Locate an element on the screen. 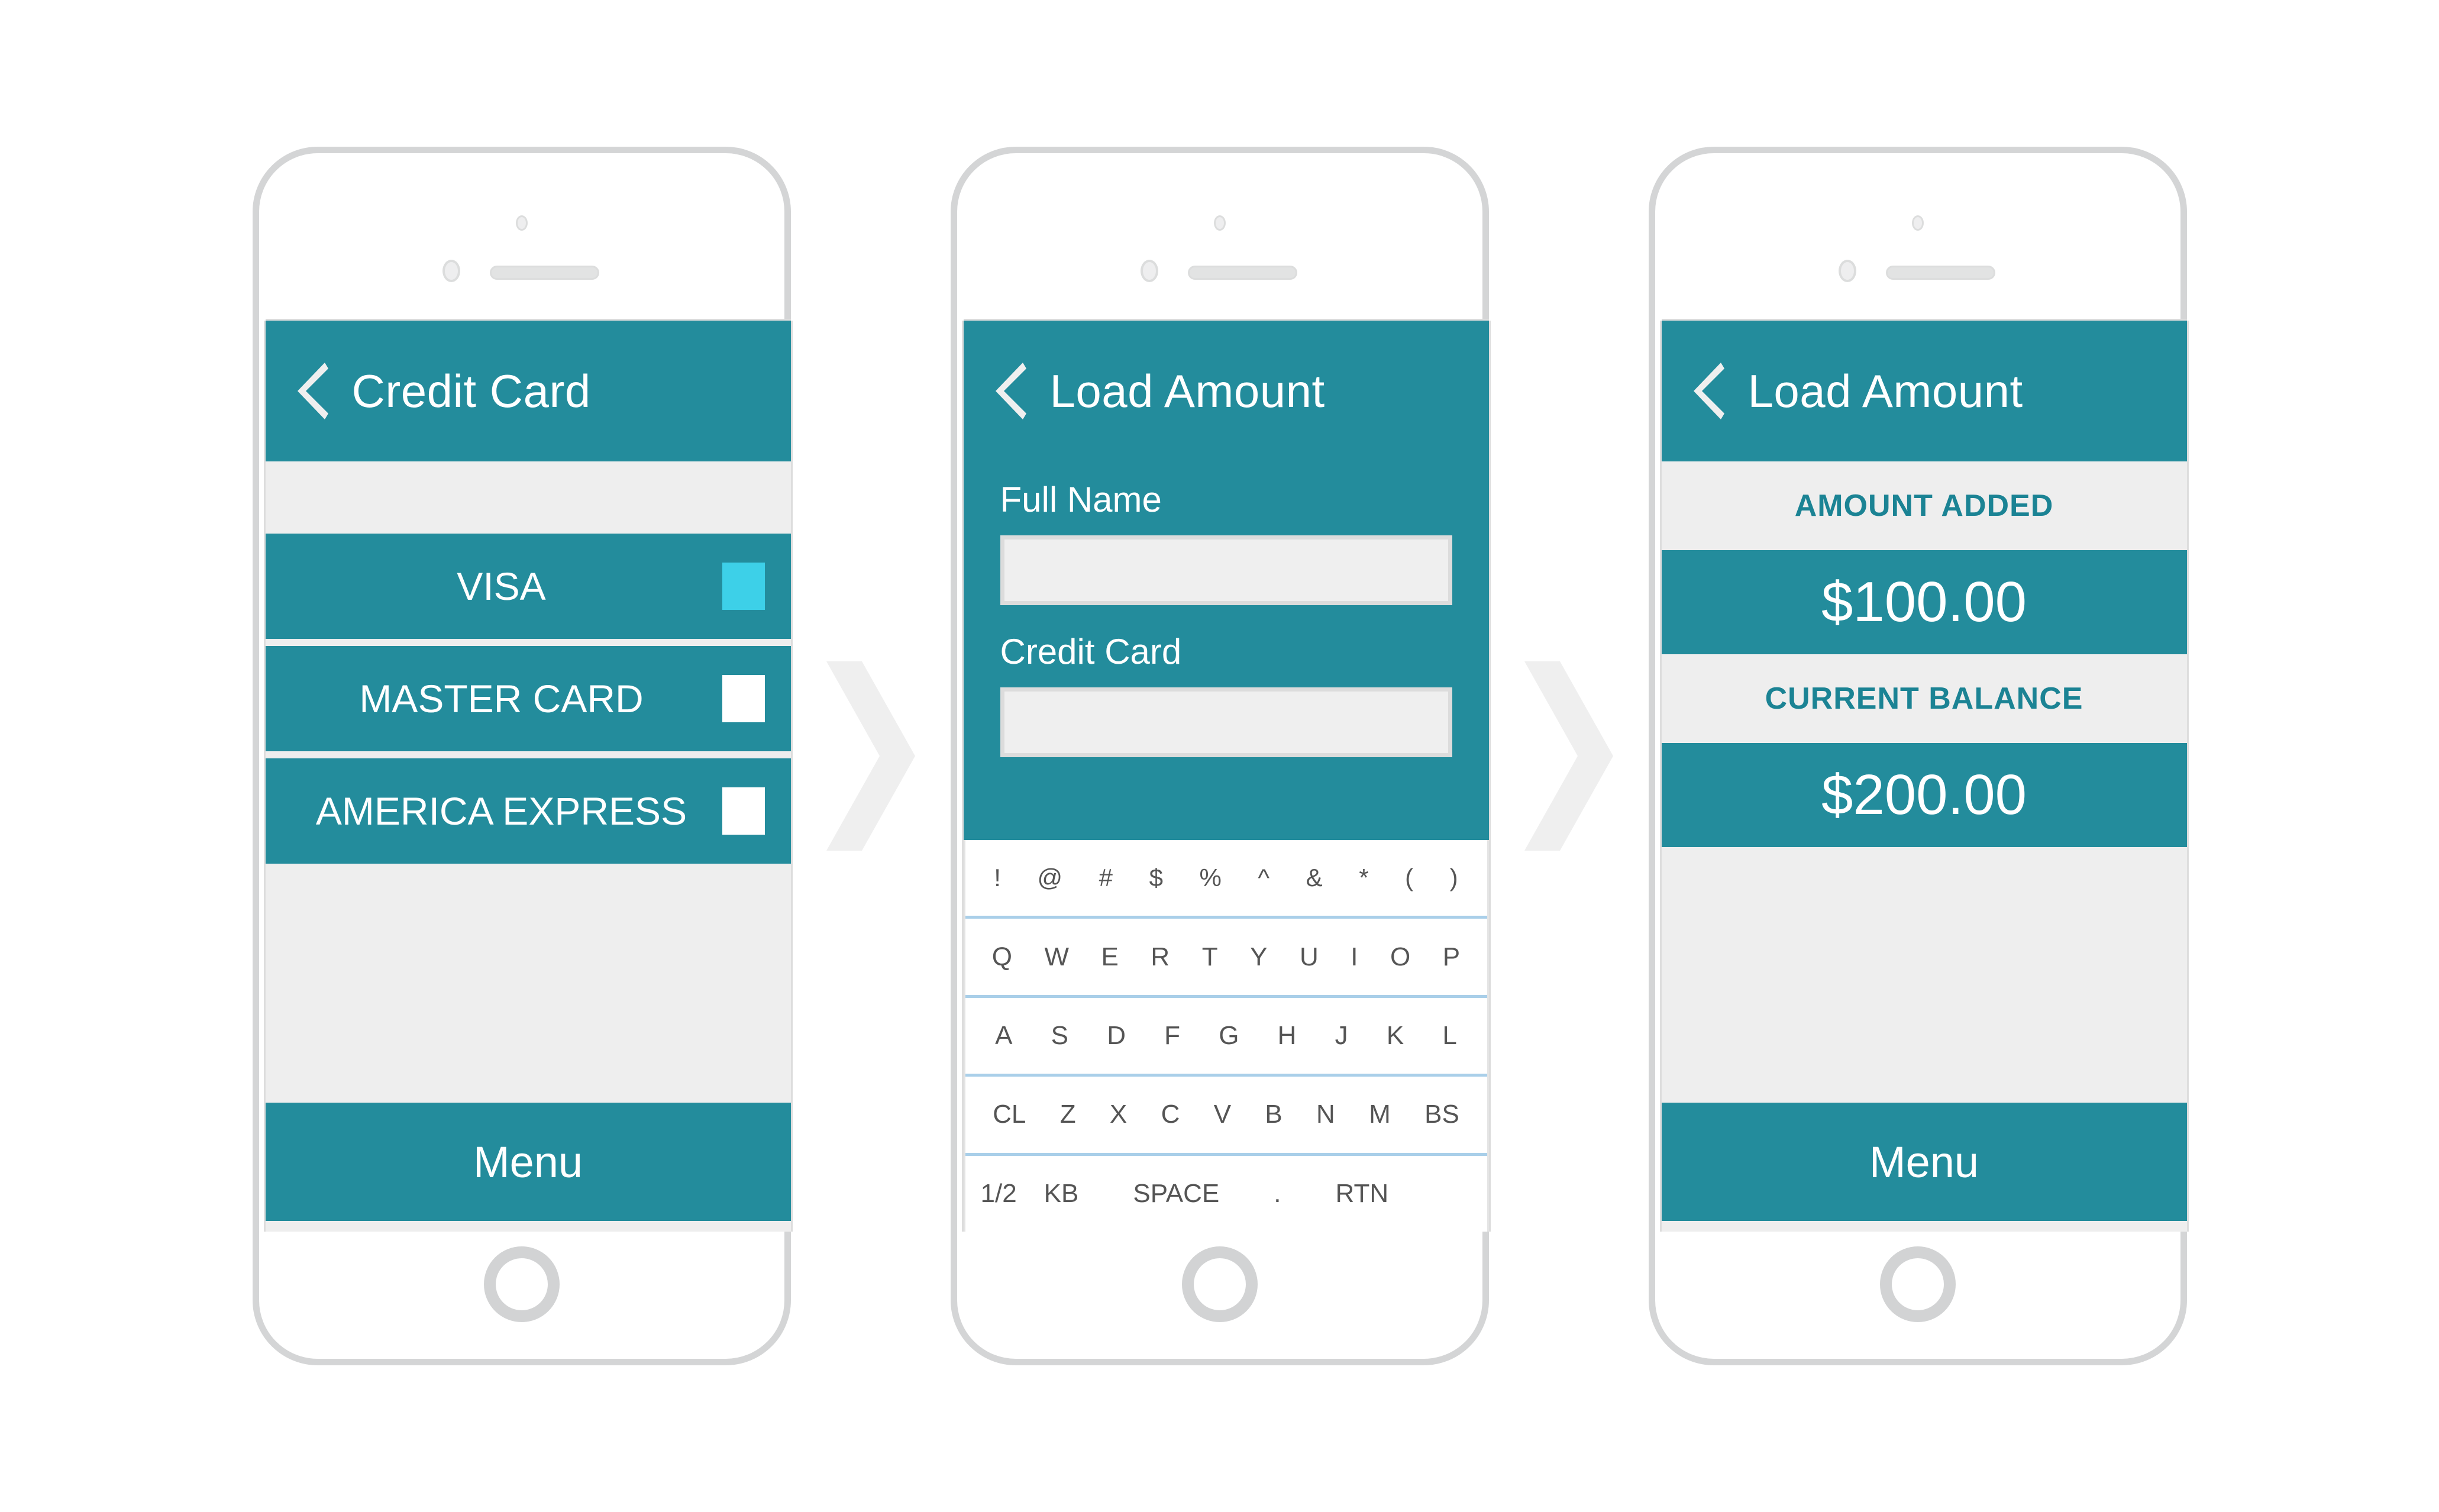 The width and height of the screenshot is (2439, 1512). keyboard-row-symbols: ! @ # $ % ^ & * ( ) is located at coordinates (1226, 879).